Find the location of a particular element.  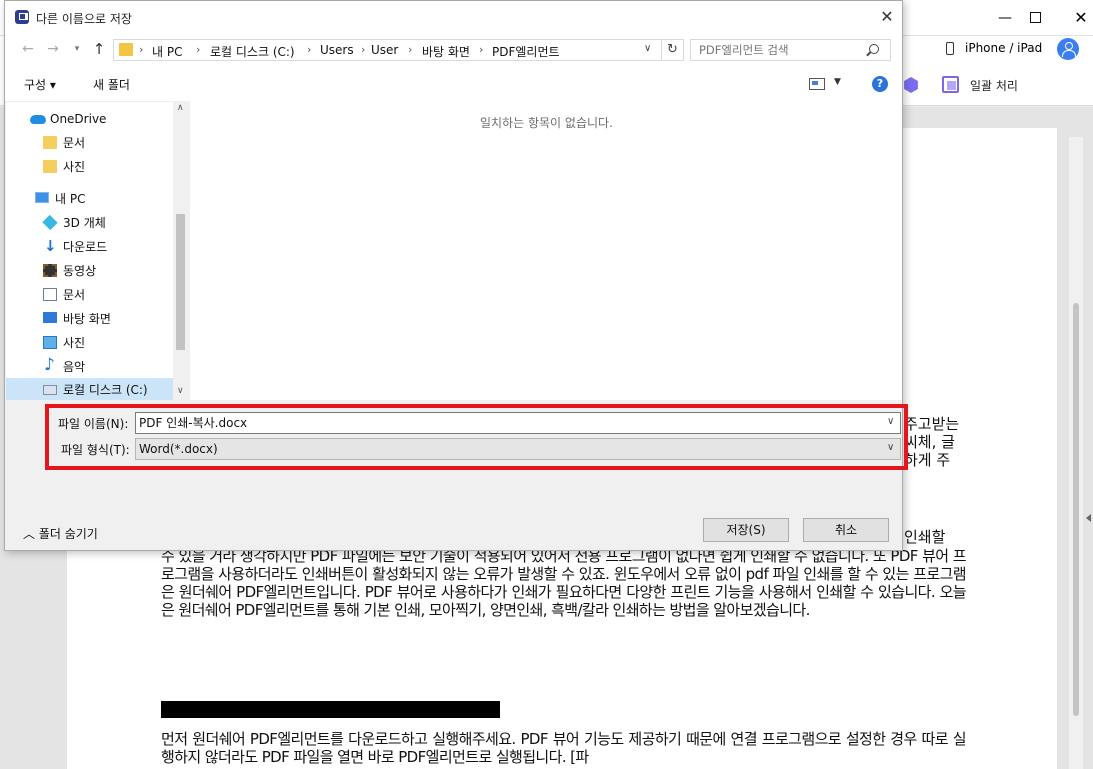

tree-item-label: OneDrive is located at coordinates (78, 119).